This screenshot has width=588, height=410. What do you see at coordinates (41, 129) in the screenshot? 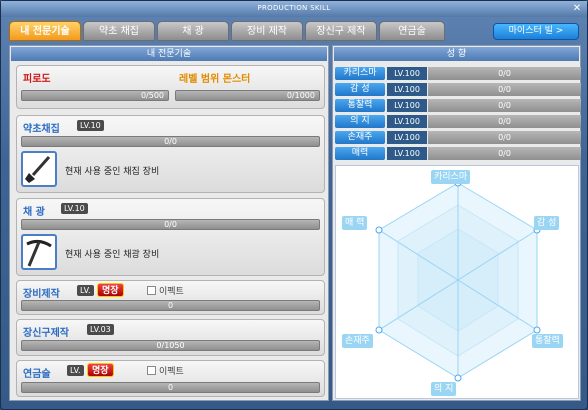
I see `skill-herb-name: 약초채집` at bounding box center [41, 129].